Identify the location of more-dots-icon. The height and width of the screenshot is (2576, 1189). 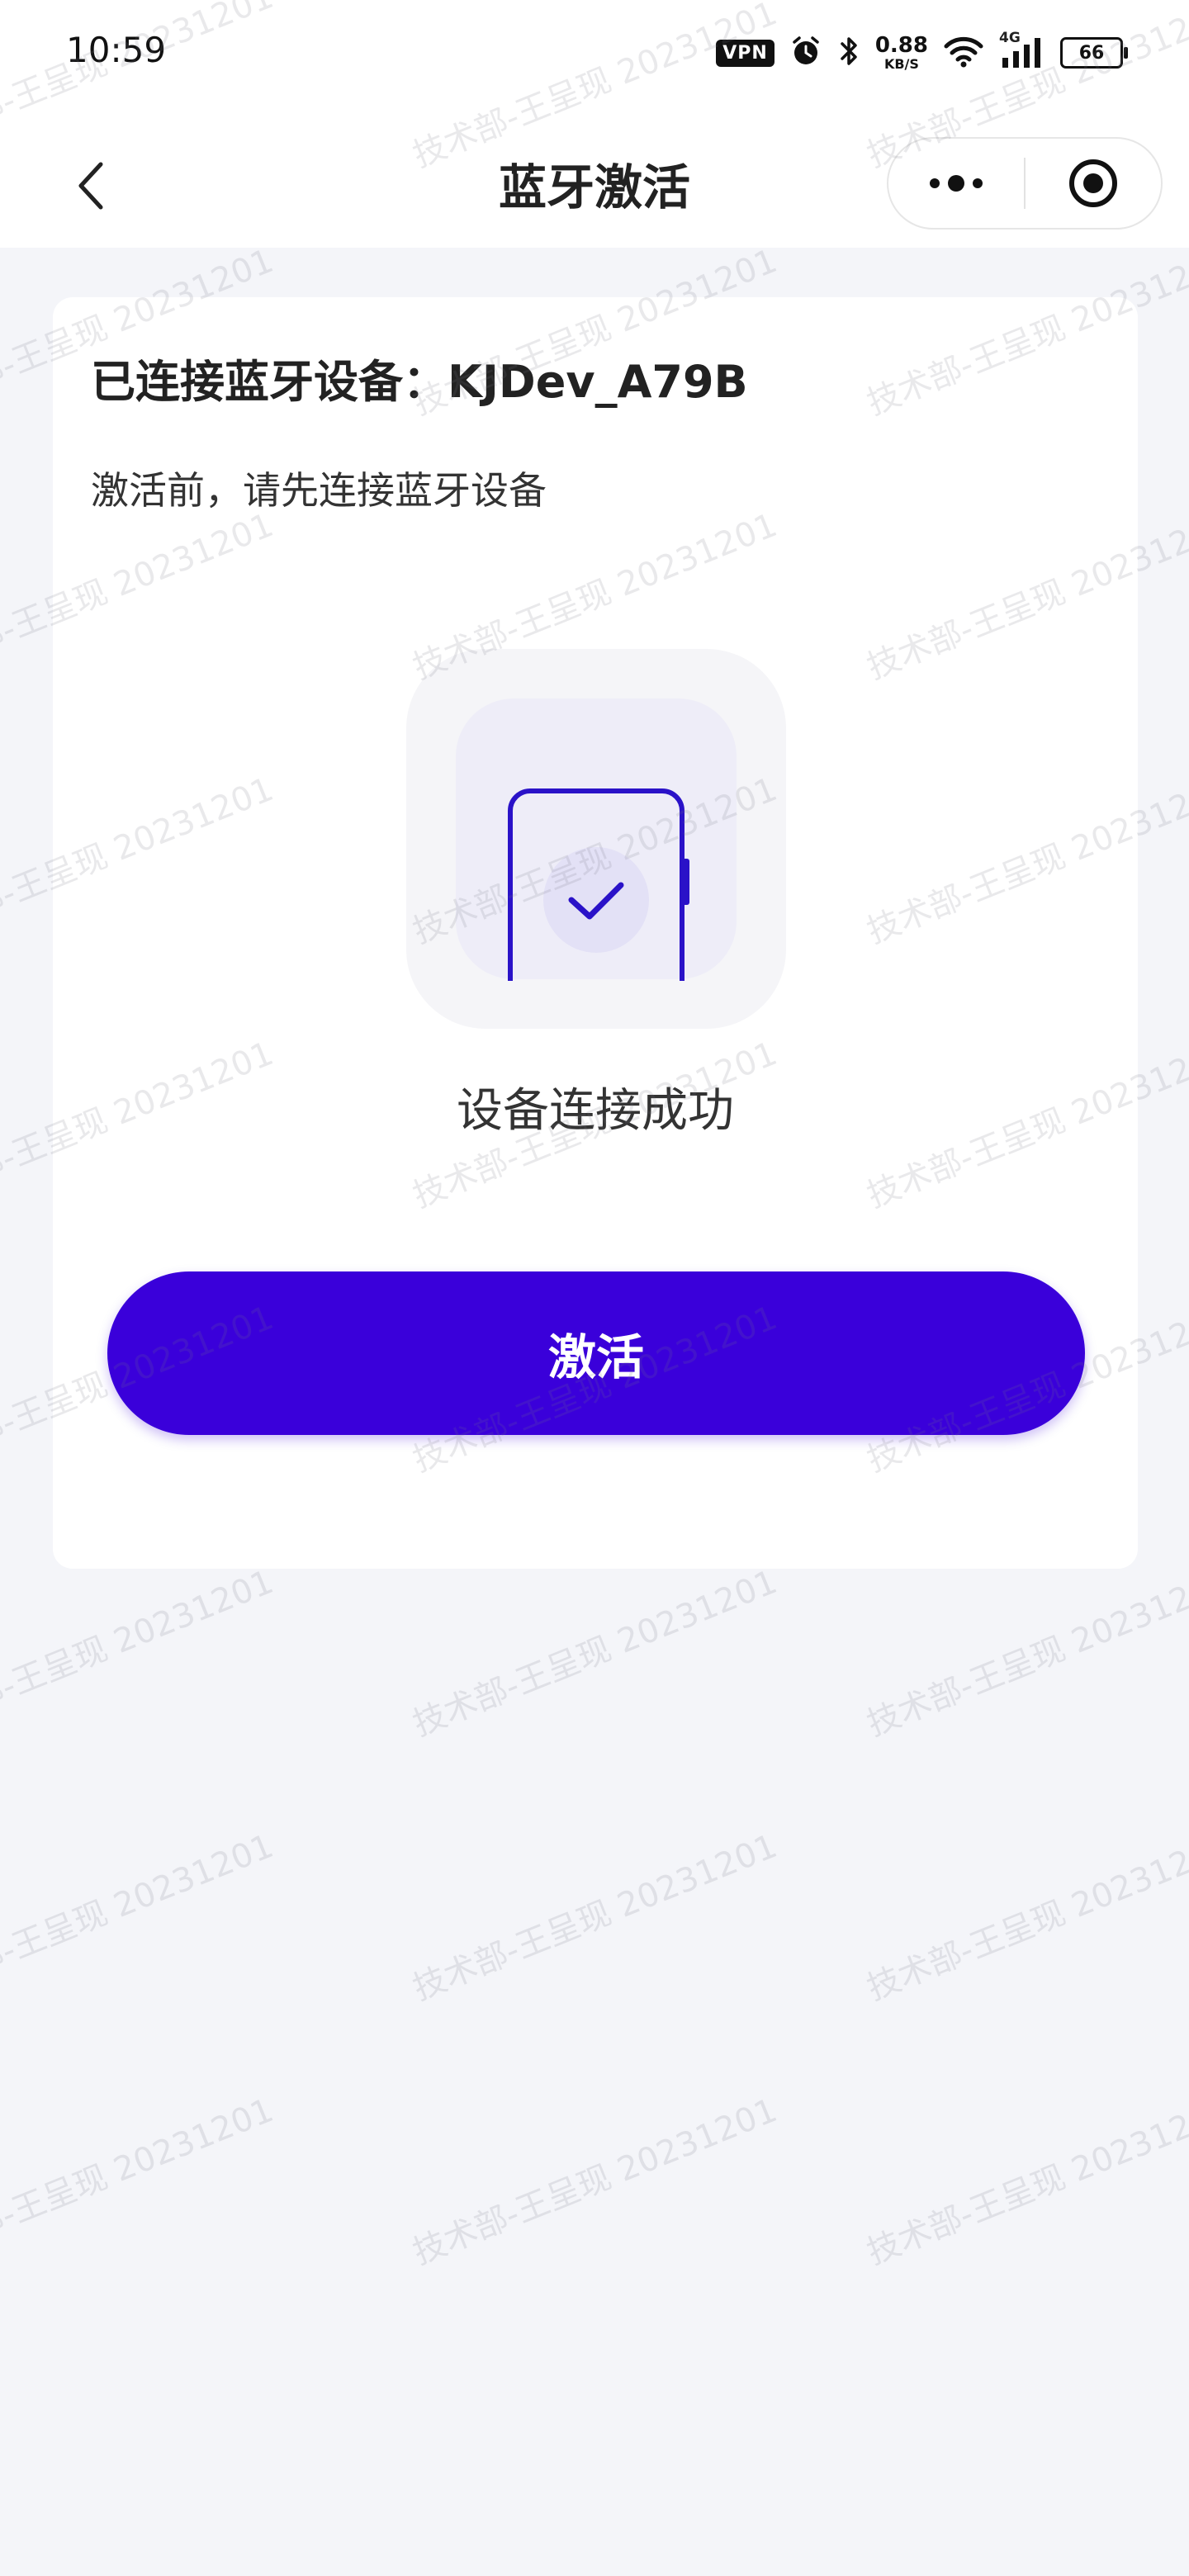
(956, 183).